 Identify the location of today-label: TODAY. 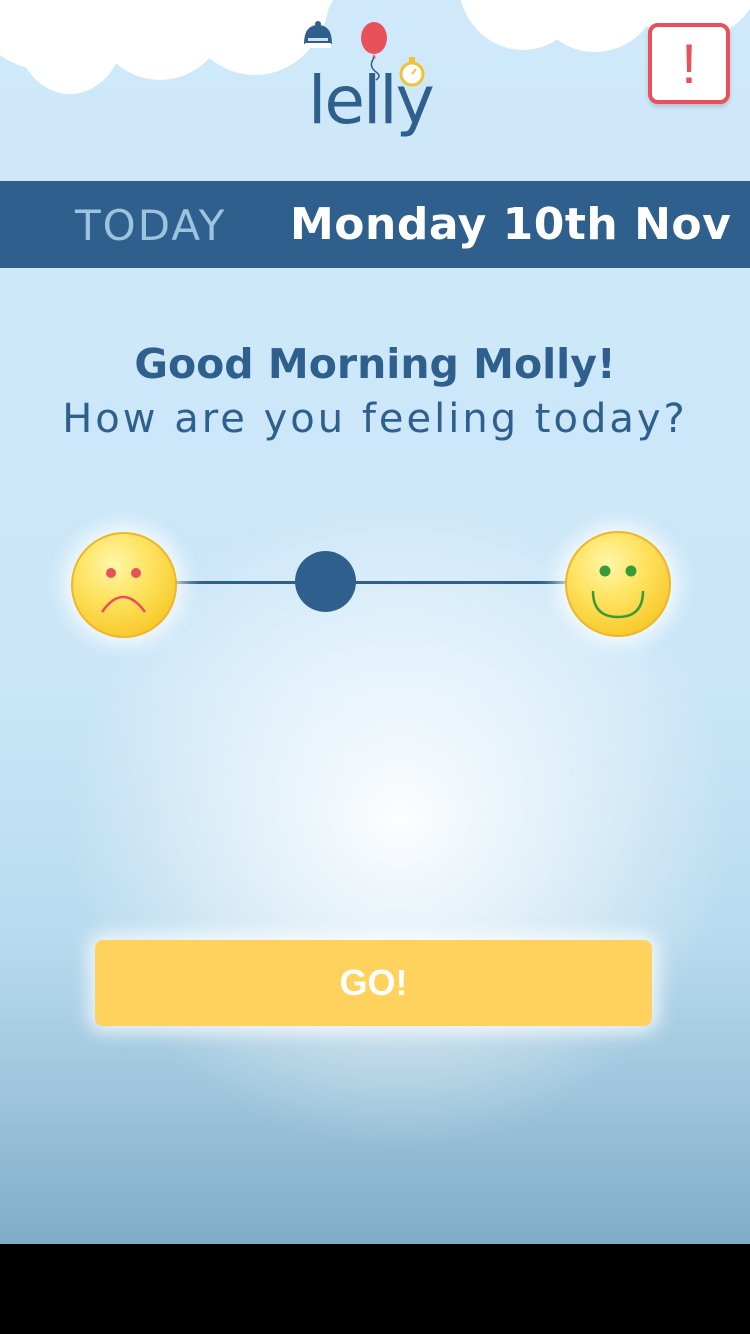
(151, 225).